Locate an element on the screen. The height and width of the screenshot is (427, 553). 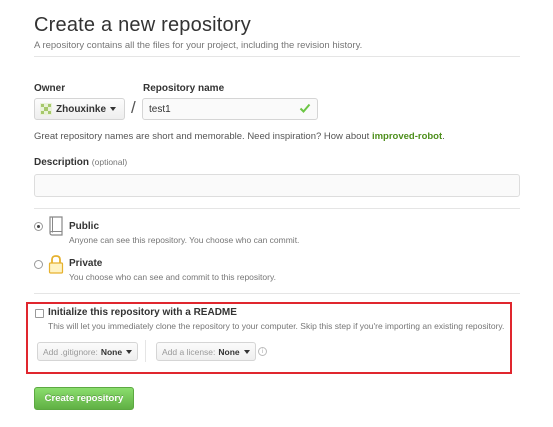
owner-label: Owner is located at coordinates (50, 88).